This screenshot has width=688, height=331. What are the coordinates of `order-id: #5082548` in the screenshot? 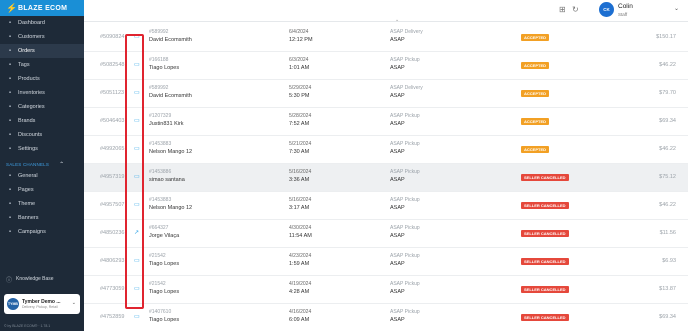 It's located at (112, 65).